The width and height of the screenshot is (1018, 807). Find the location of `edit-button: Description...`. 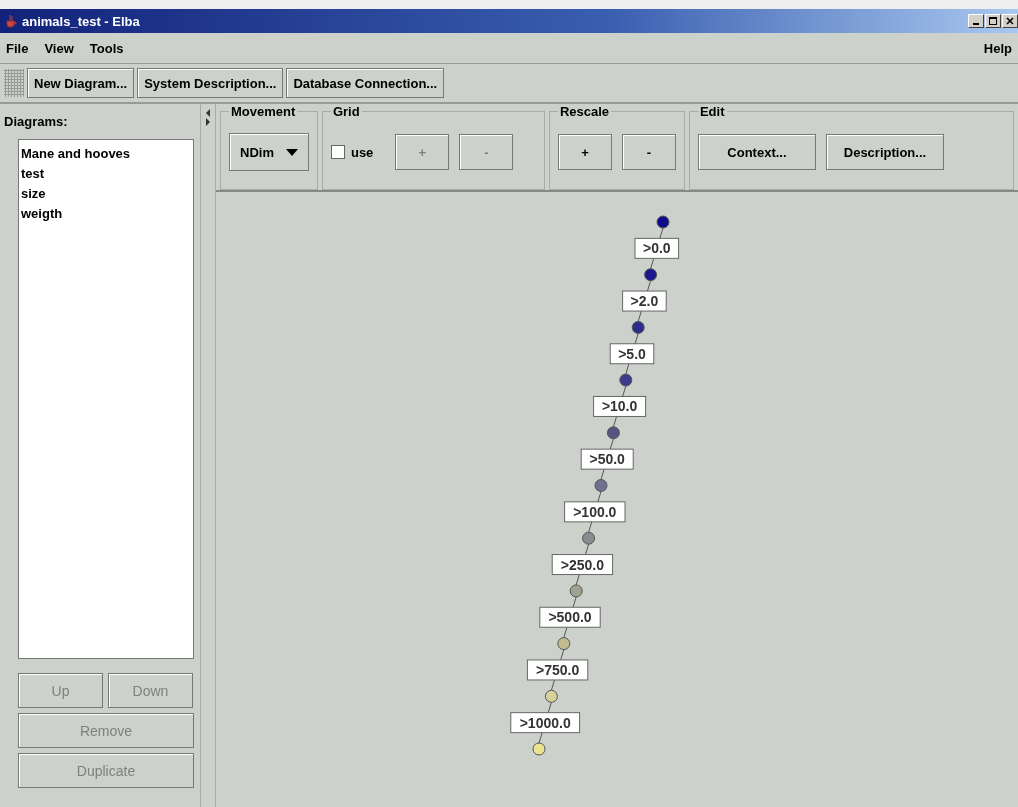

edit-button: Description... is located at coordinates (884, 152).